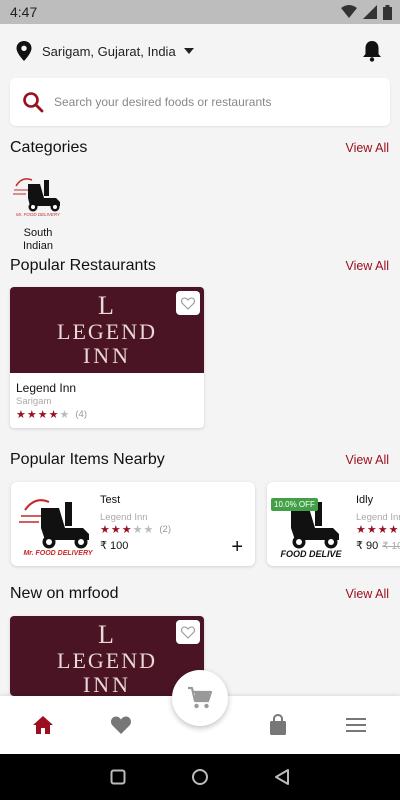  What do you see at coordinates (370, 12) in the screenshot?
I see `signal-icon` at bounding box center [370, 12].